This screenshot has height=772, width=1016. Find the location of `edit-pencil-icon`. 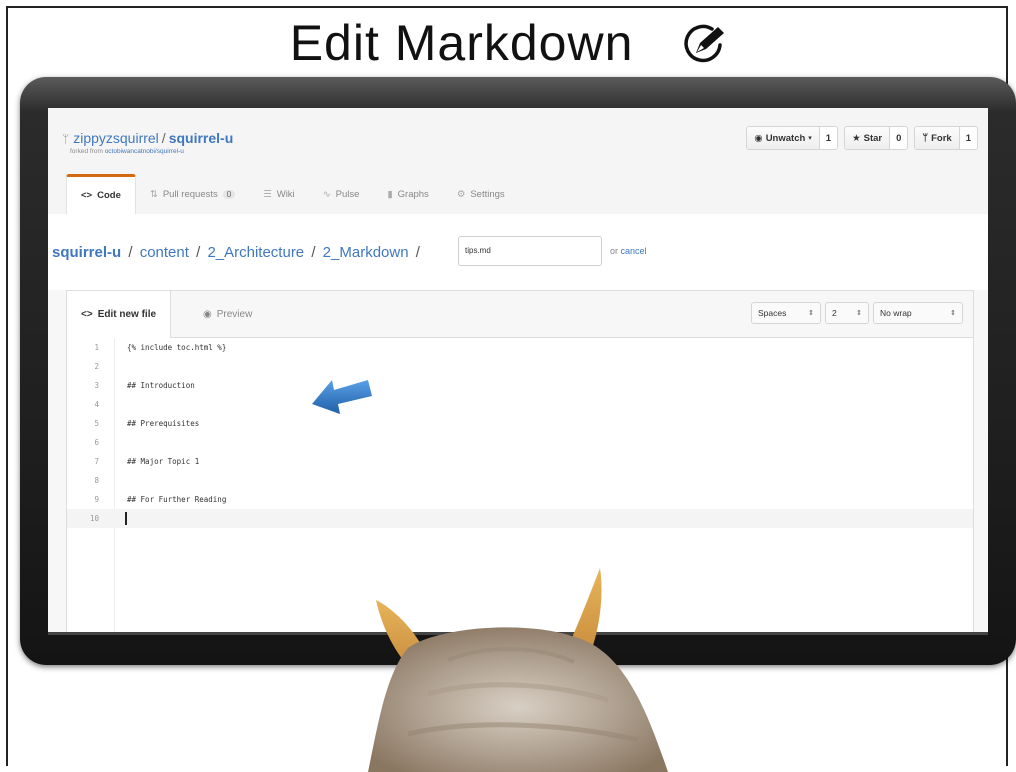

edit-pencil-icon is located at coordinates (704, 43).